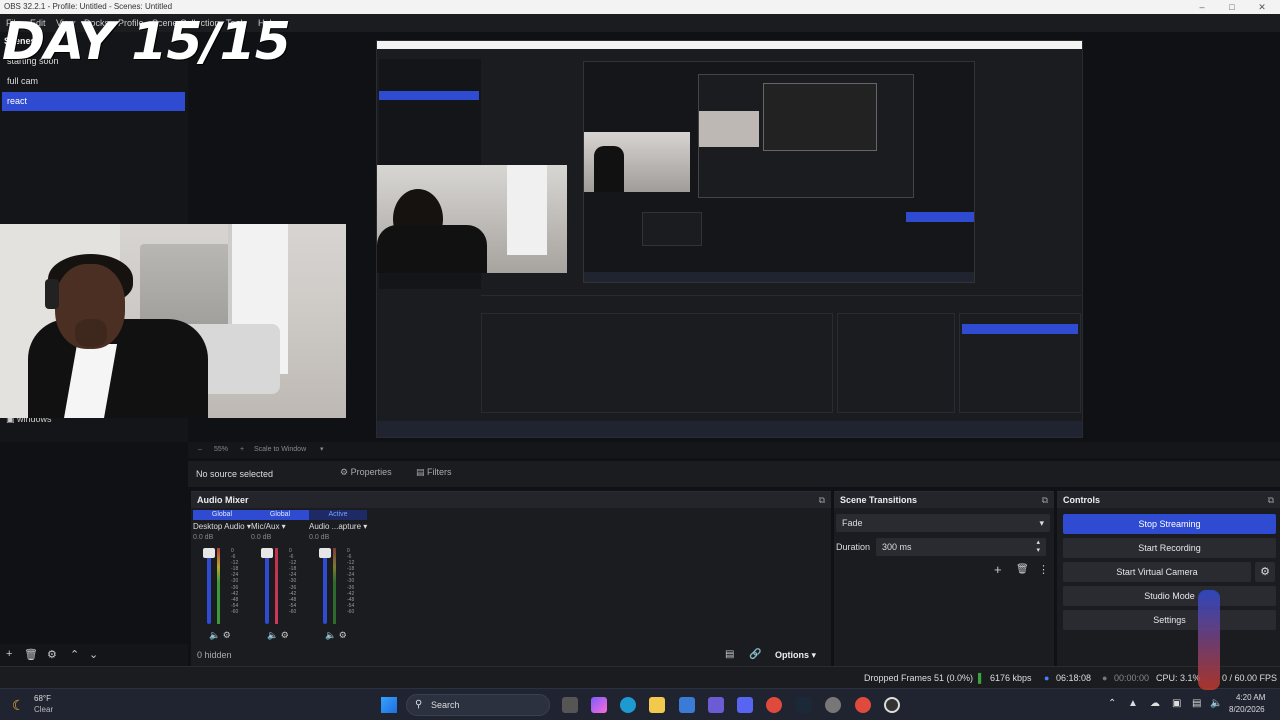 This screenshot has height=720, width=1280. What do you see at coordinates (52, 654) in the screenshot?
I see `scene-settings-icon: ⚙` at bounding box center [52, 654].